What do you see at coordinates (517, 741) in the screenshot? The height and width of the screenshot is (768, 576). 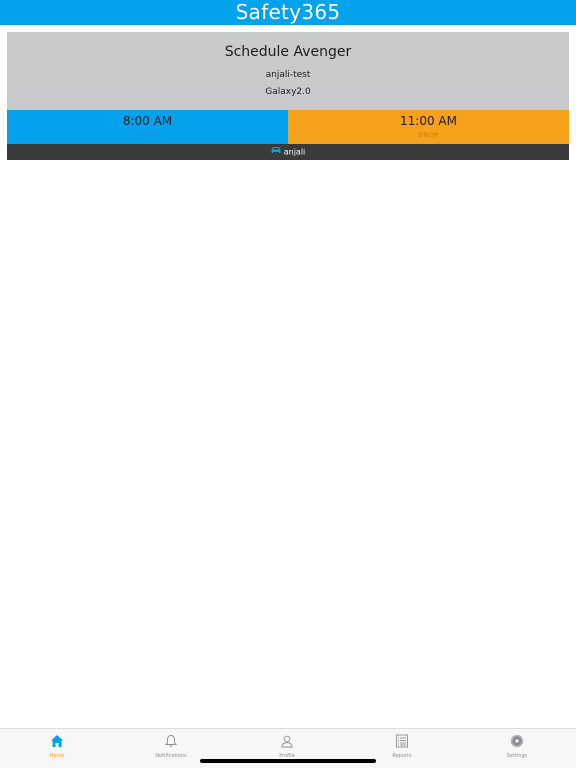 I see `gear-icon` at bounding box center [517, 741].